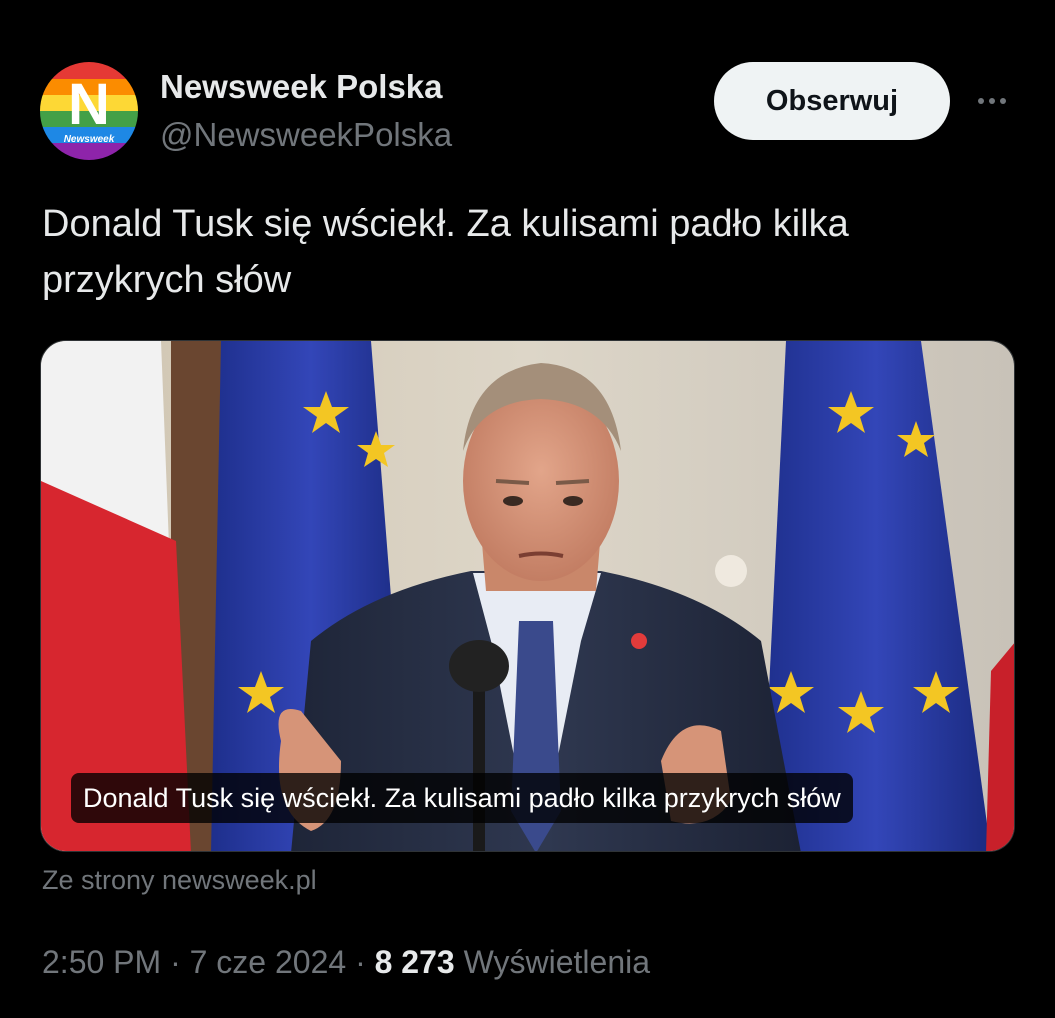  What do you see at coordinates (301, 87) in the screenshot?
I see `author-name: Newsweek Polska` at bounding box center [301, 87].